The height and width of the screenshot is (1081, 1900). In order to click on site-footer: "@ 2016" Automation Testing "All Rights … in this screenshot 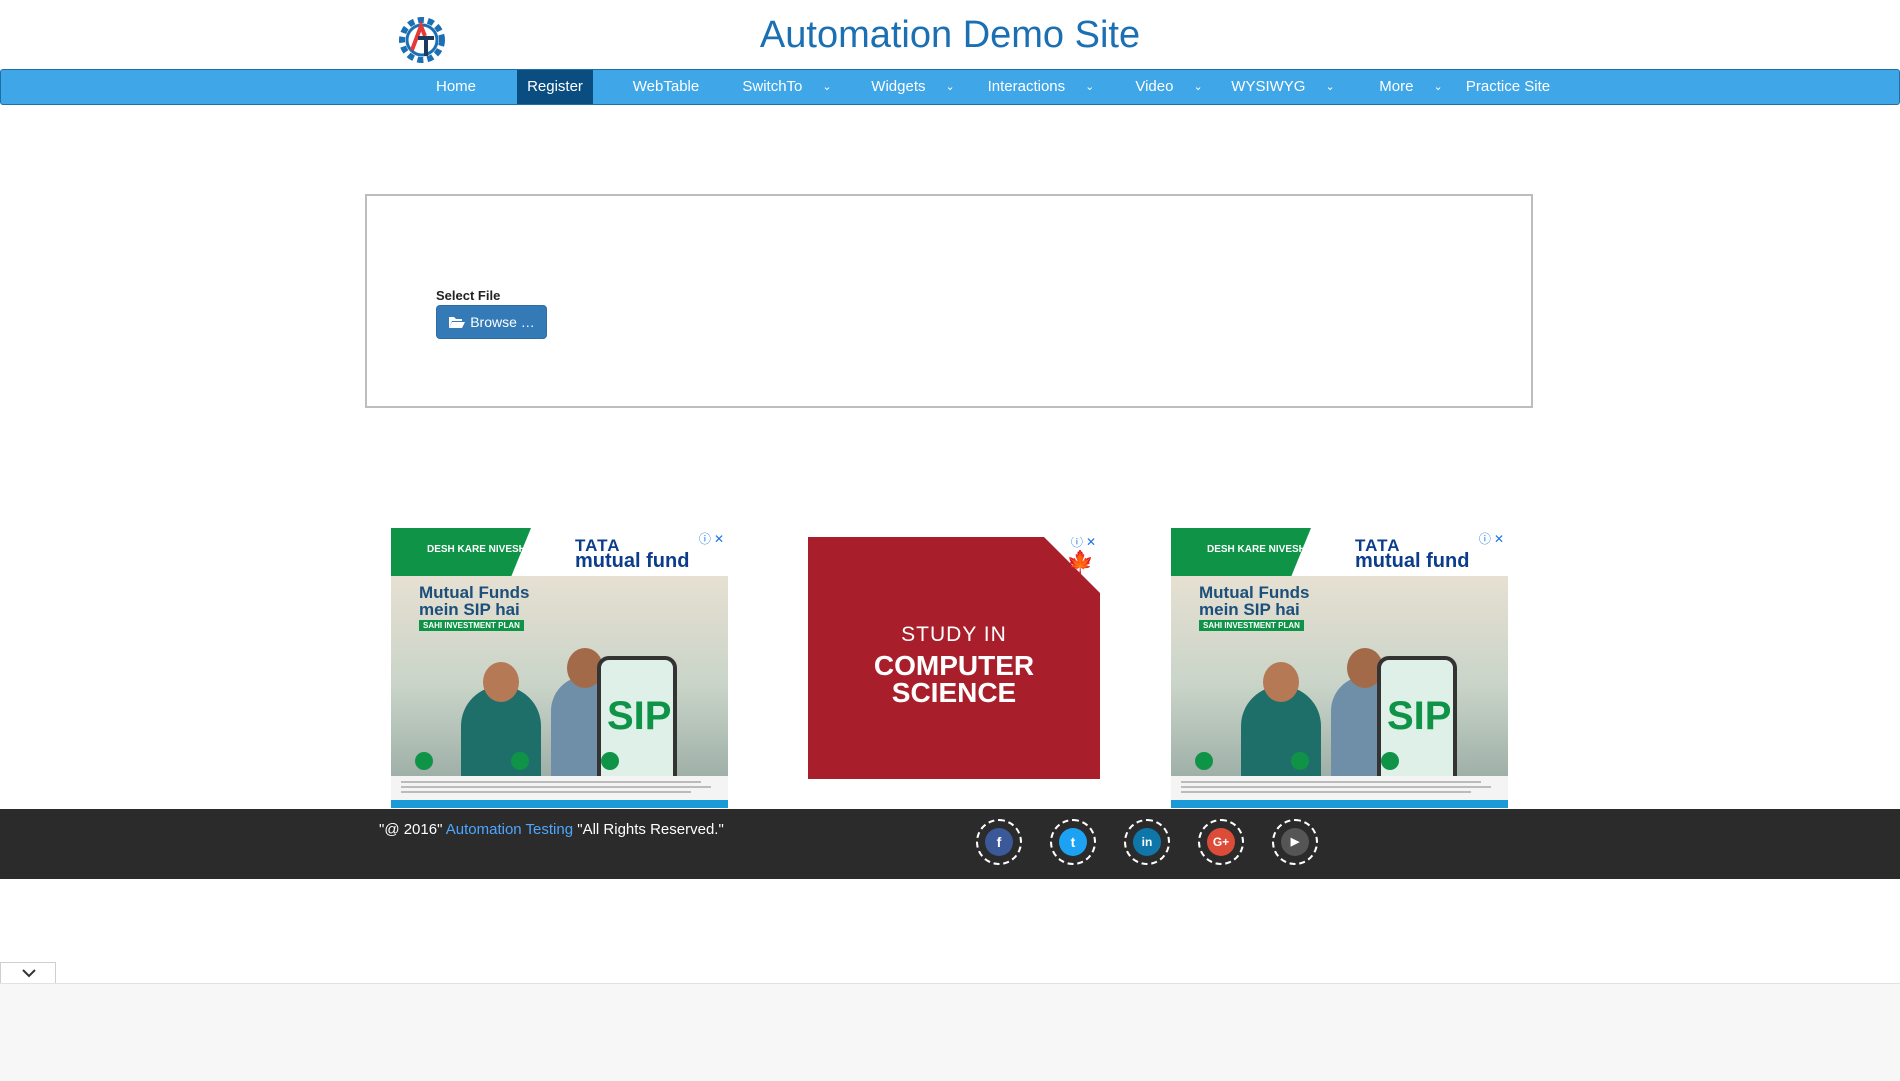, I will do `click(950, 844)`.